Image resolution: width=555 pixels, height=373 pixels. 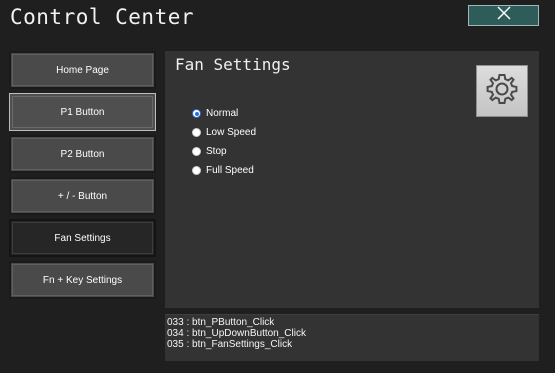 I want to click on sidebar-item-label: P1 Button, so click(x=82, y=112).